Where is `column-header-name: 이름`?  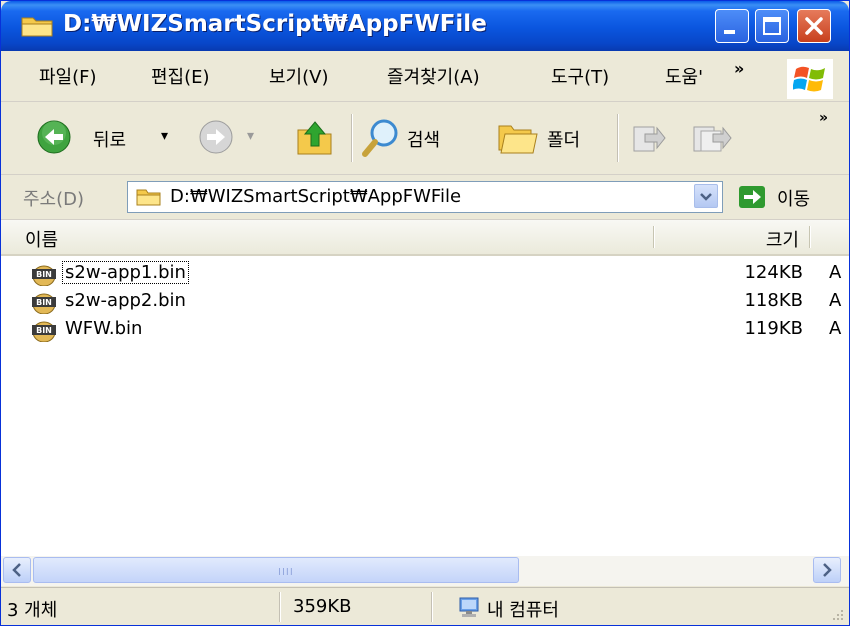 column-header-name: 이름 is located at coordinates (41, 239).